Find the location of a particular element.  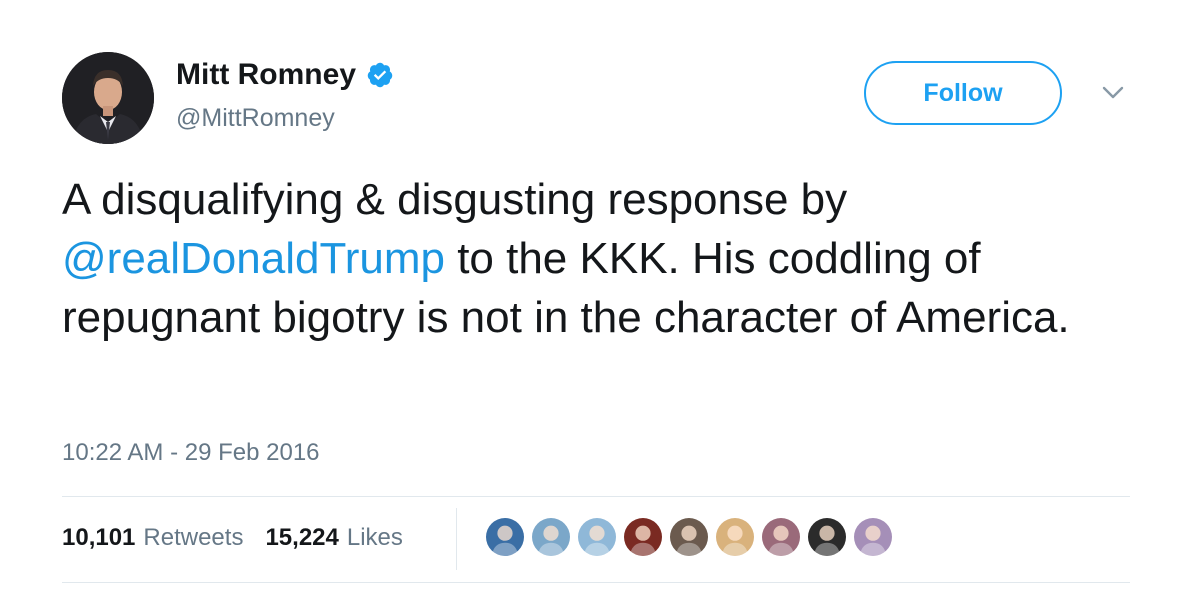

tweet-timestamp: 10:22 AM - 29 Feb 2016 is located at coordinates (191, 453).